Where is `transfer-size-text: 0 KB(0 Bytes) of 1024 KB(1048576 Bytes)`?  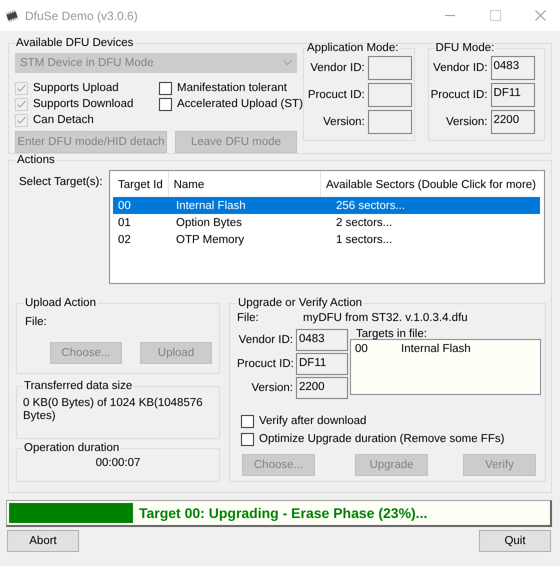
transfer-size-text: 0 KB(0 Bytes) of 1024 KB(1048576 Bytes) is located at coordinates (113, 409).